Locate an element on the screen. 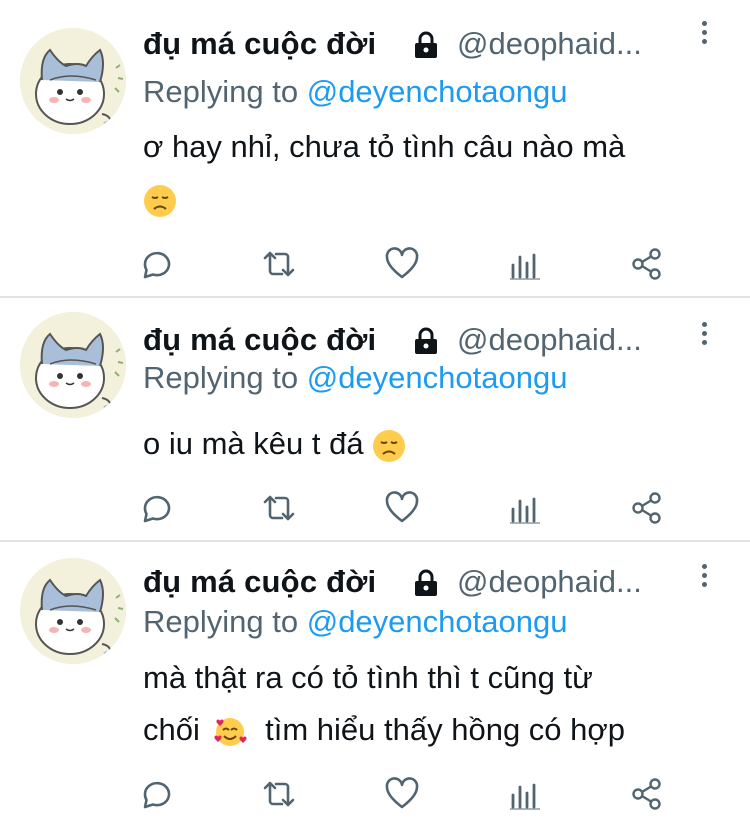  tweet-text-line: ơ hay nhỉ, chưa tỏ tình câu nào mà is located at coordinates (384, 146).